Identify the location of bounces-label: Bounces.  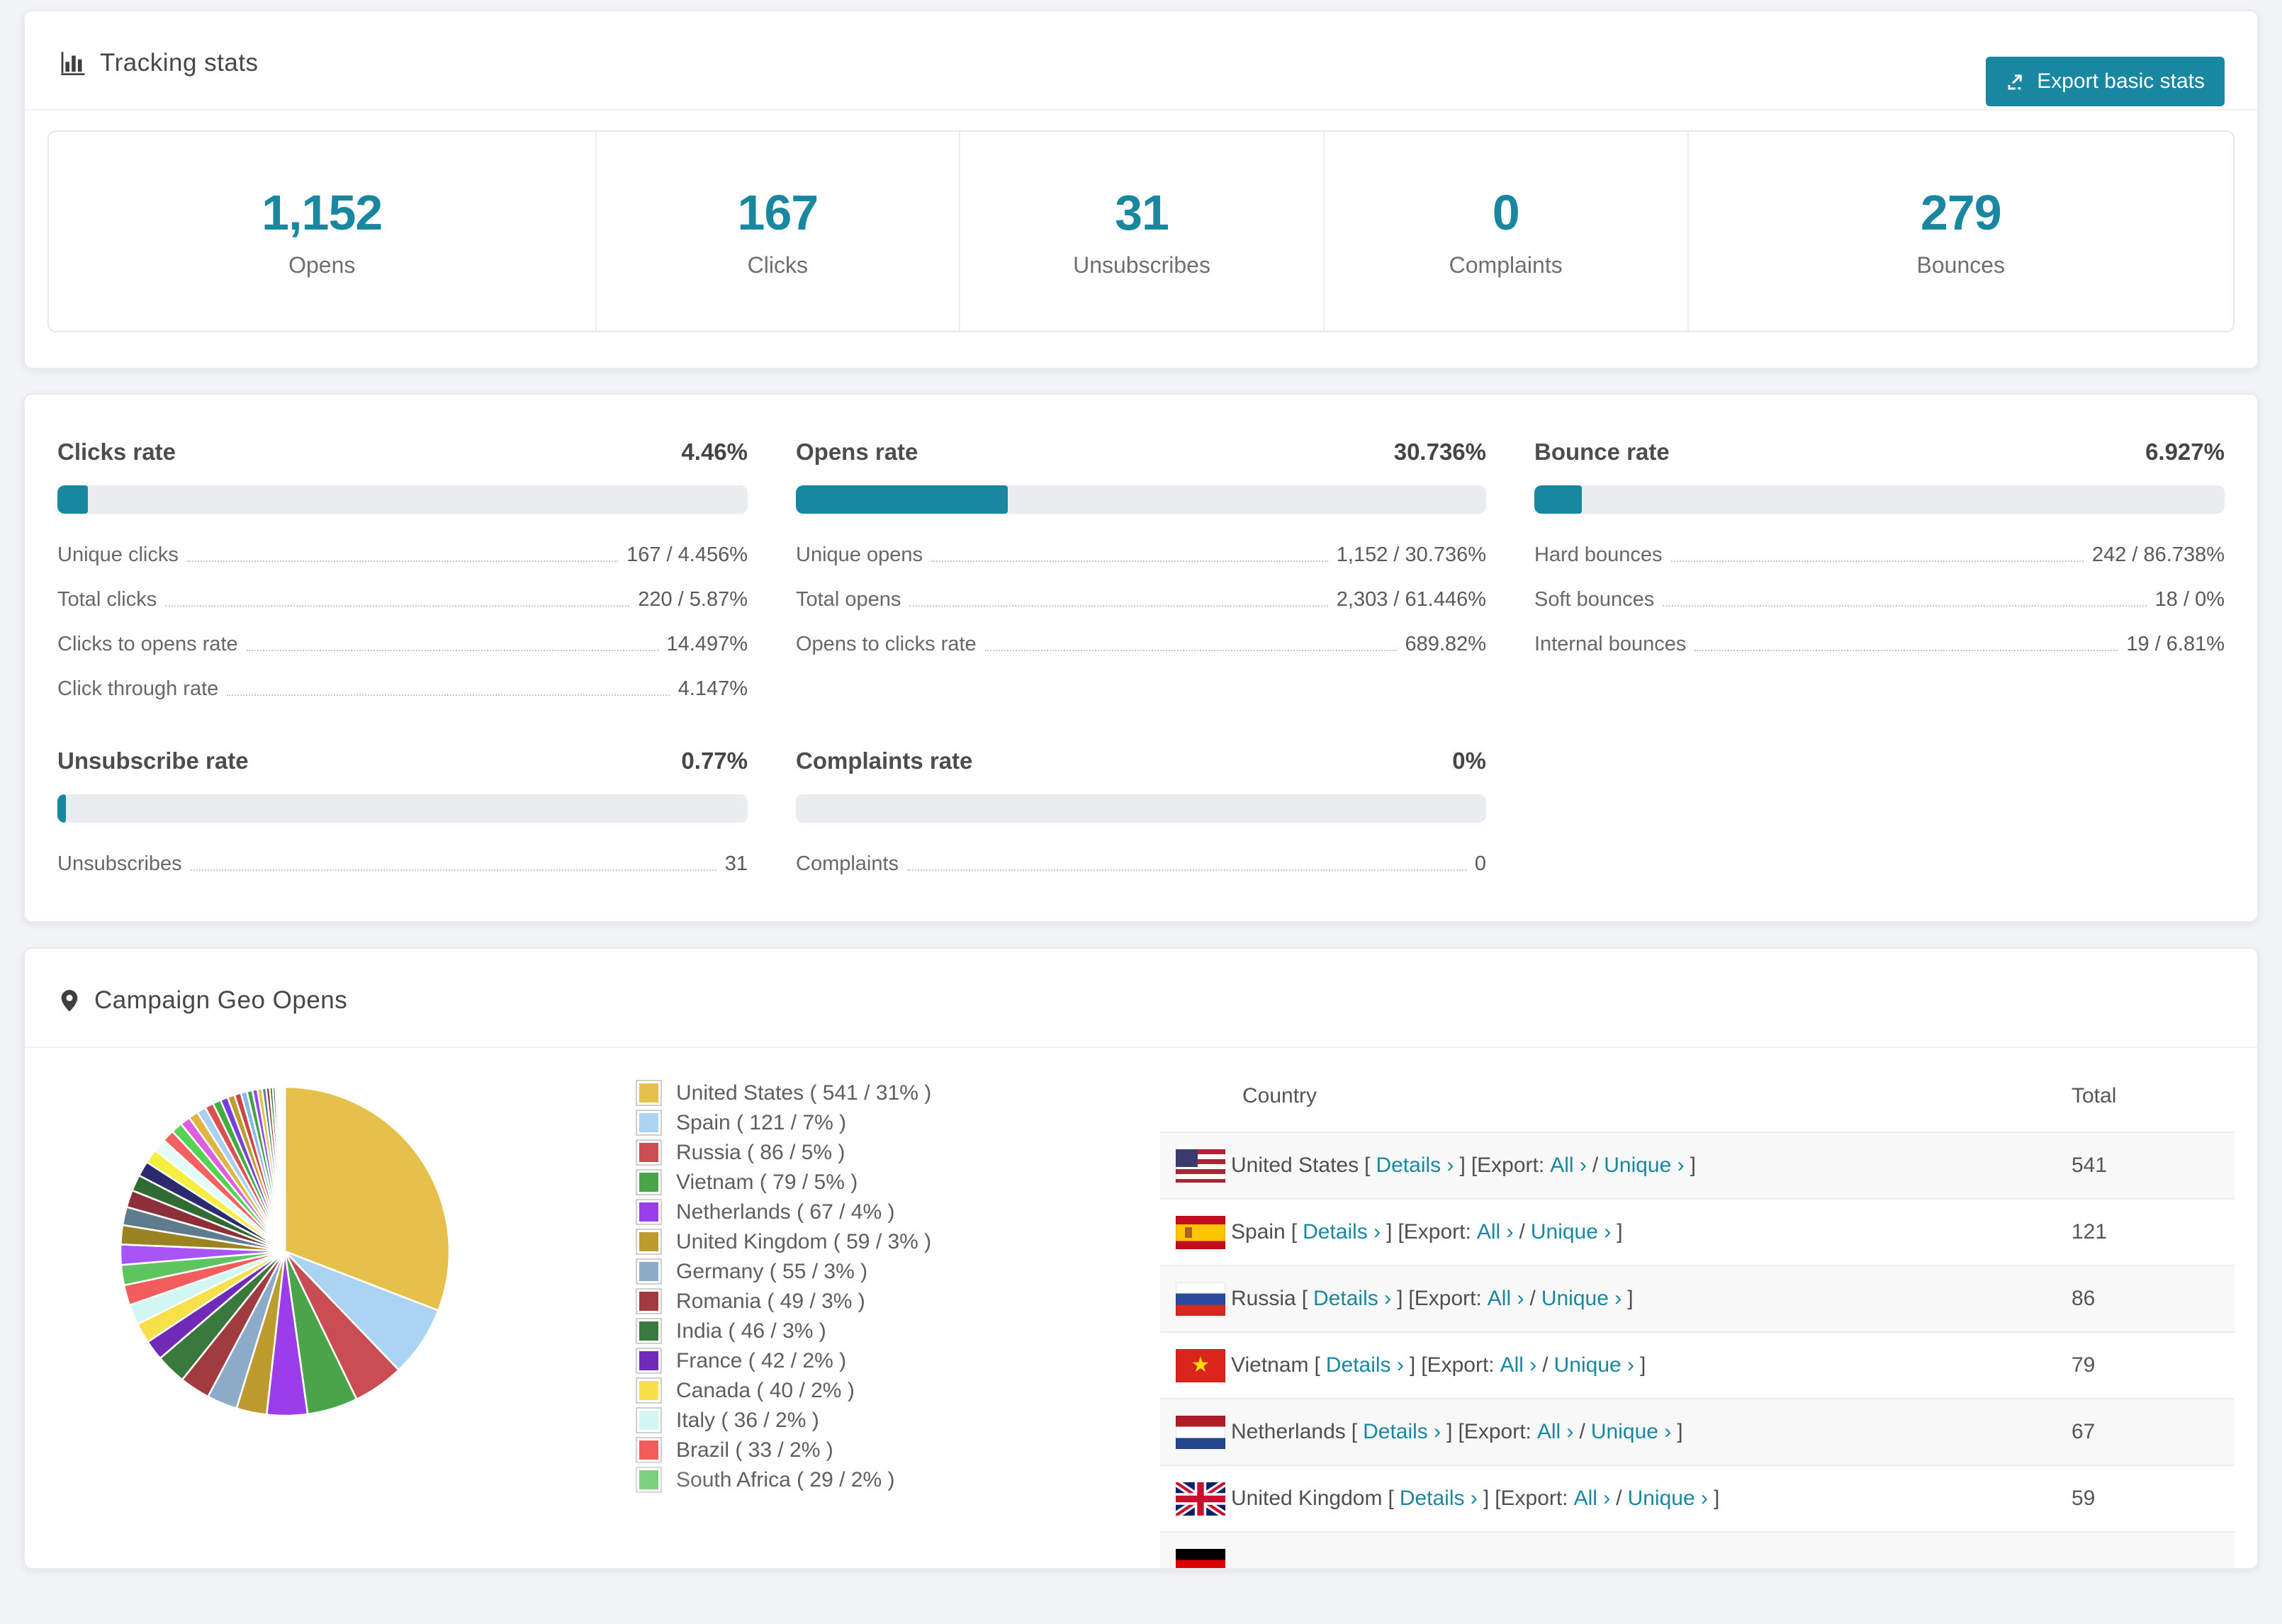
(1961, 265).